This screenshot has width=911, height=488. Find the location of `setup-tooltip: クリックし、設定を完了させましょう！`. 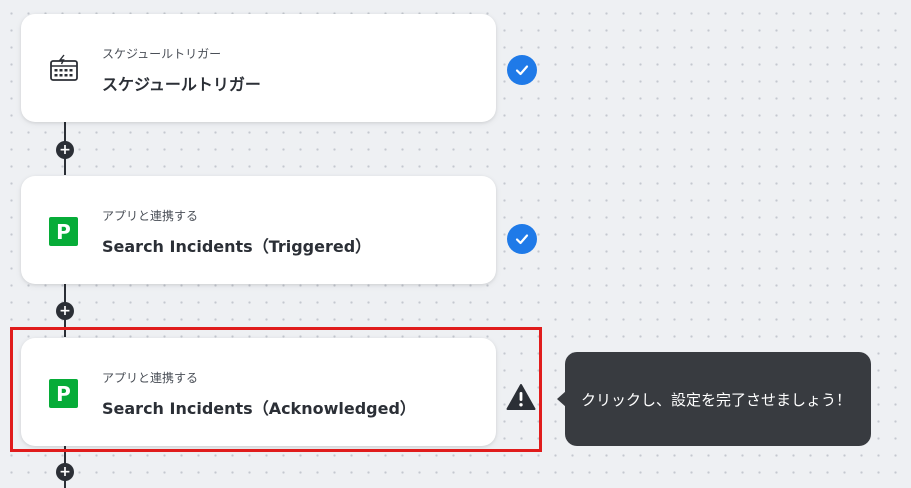

setup-tooltip: クリックし、設定を完了させましょう！ is located at coordinates (714, 399).